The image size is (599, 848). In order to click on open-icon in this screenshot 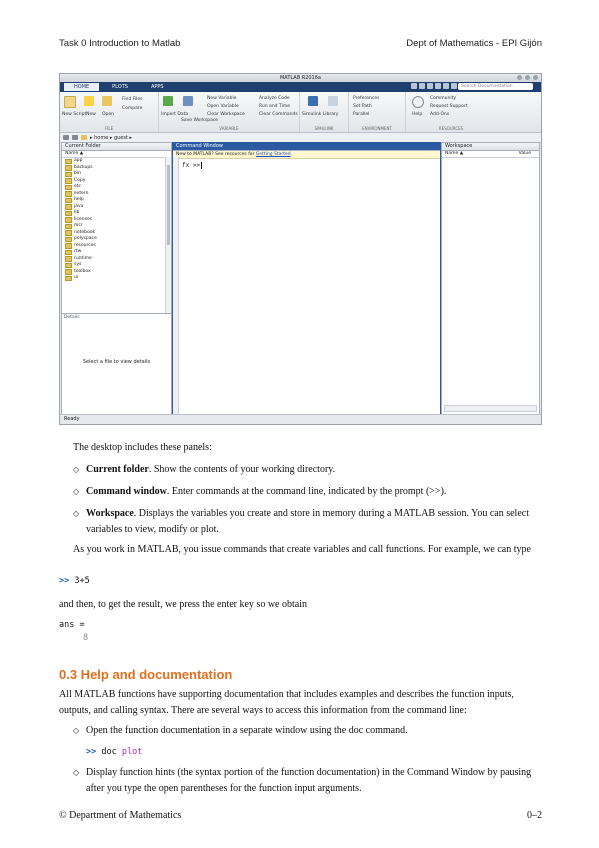, I will do `click(107, 101)`.